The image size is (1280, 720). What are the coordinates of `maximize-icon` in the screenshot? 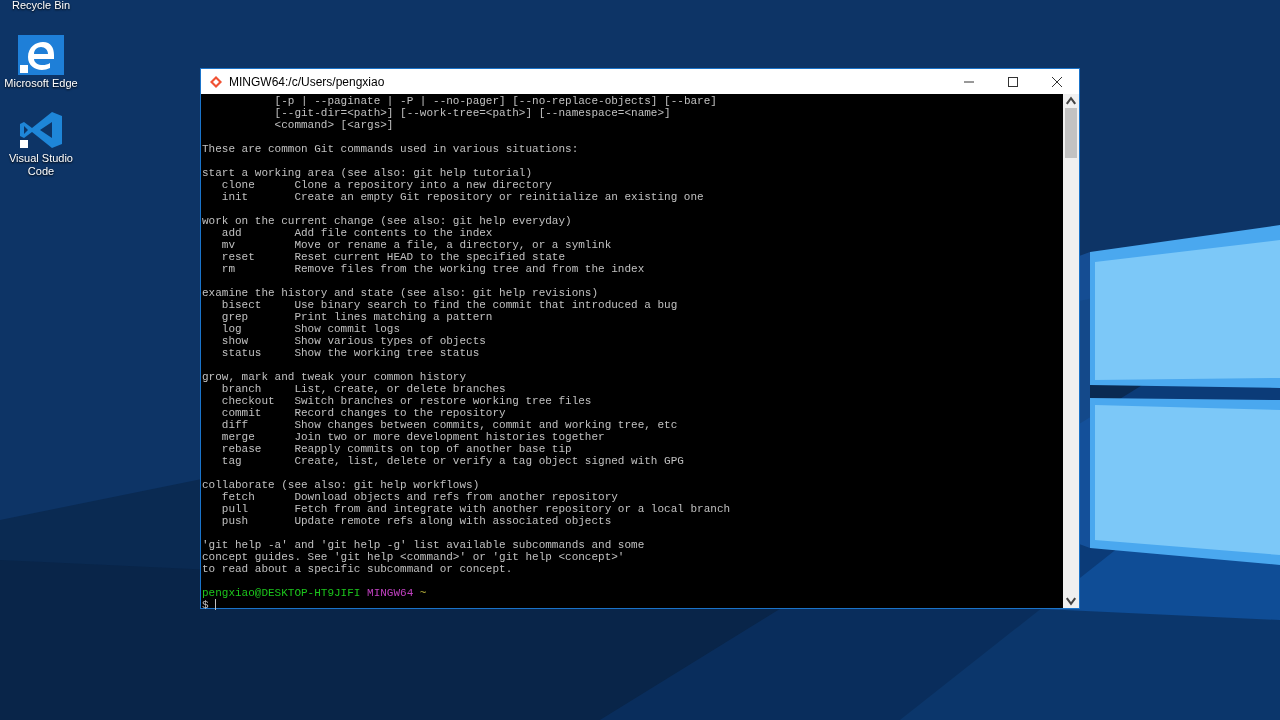 It's located at (1013, 81).